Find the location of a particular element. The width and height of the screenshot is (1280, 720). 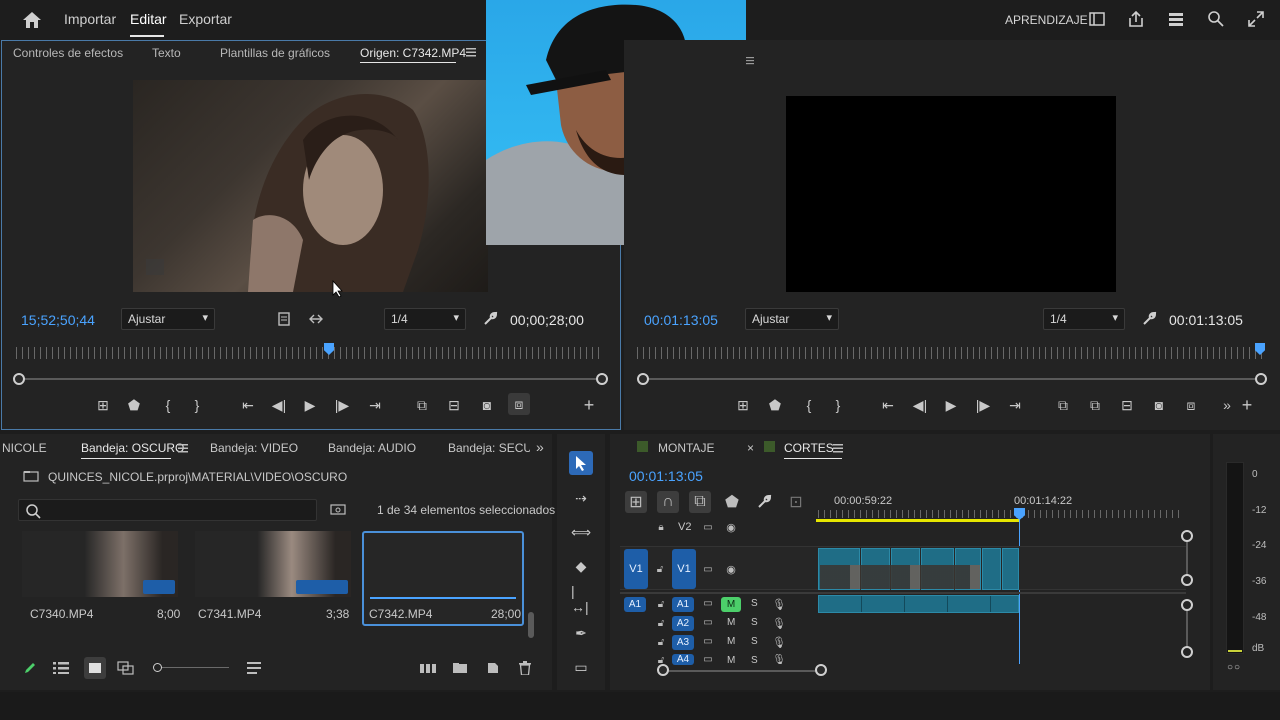

button-editor-icon: ⧈ is located at coordinates (519, 404).